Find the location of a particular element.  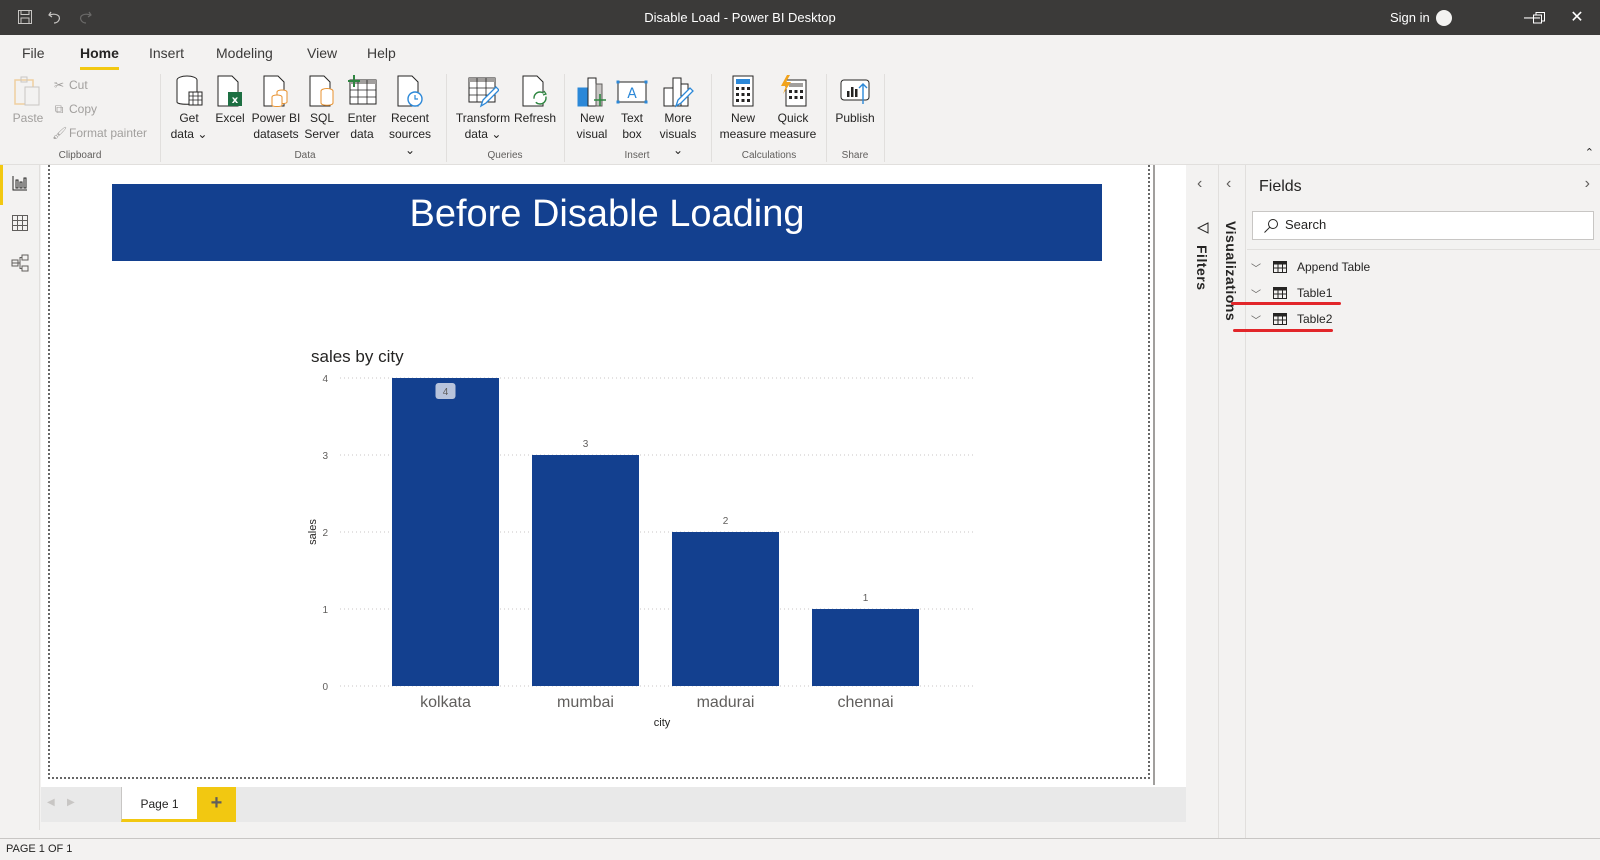

quick-measure-button: Quick measure is located at coordinates (793, 108).